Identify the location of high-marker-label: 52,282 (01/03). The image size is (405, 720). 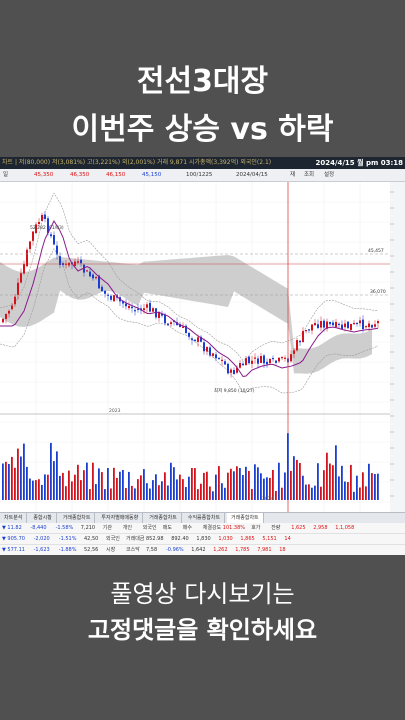
(47, 228).